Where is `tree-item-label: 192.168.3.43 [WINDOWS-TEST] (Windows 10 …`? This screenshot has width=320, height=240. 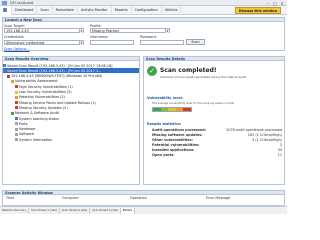 tree-item-label: 192.168.3.43 [WINDOWS-TEST] (Windows 10 … is located at coordinates (57, 76).